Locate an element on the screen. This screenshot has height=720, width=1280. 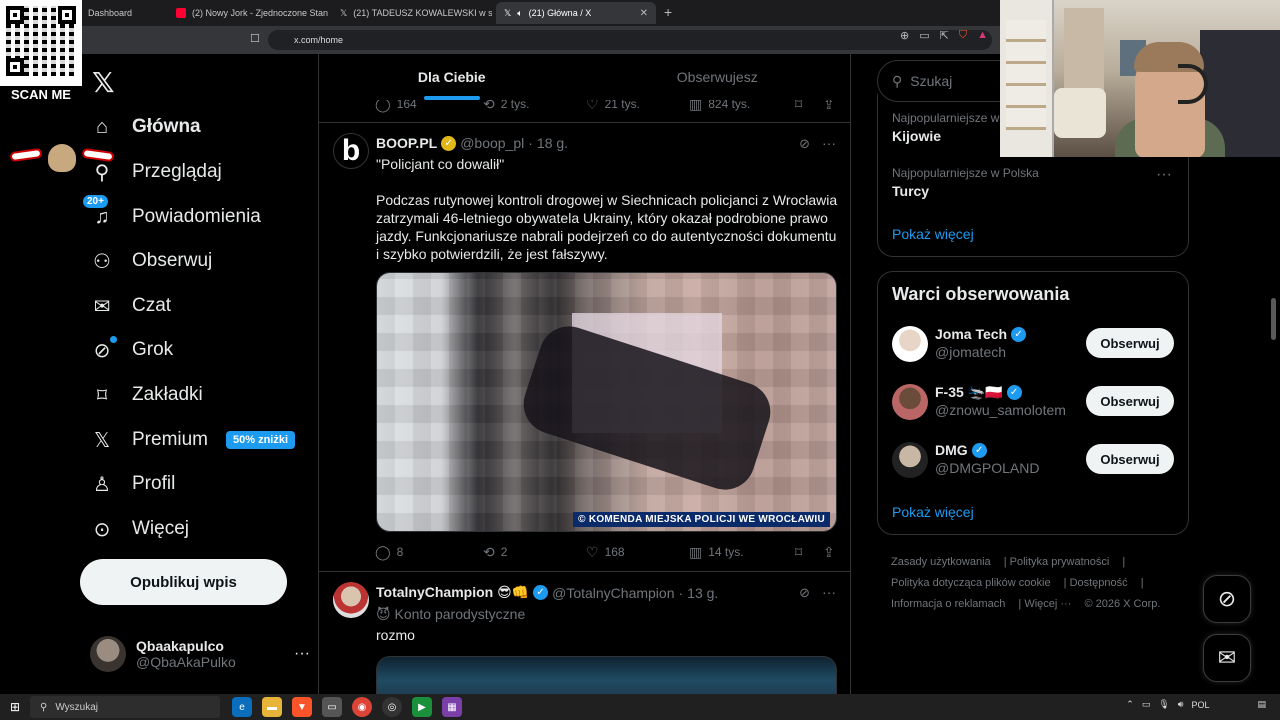
tab-label: Dashboard is located at coordinates (110, 13).